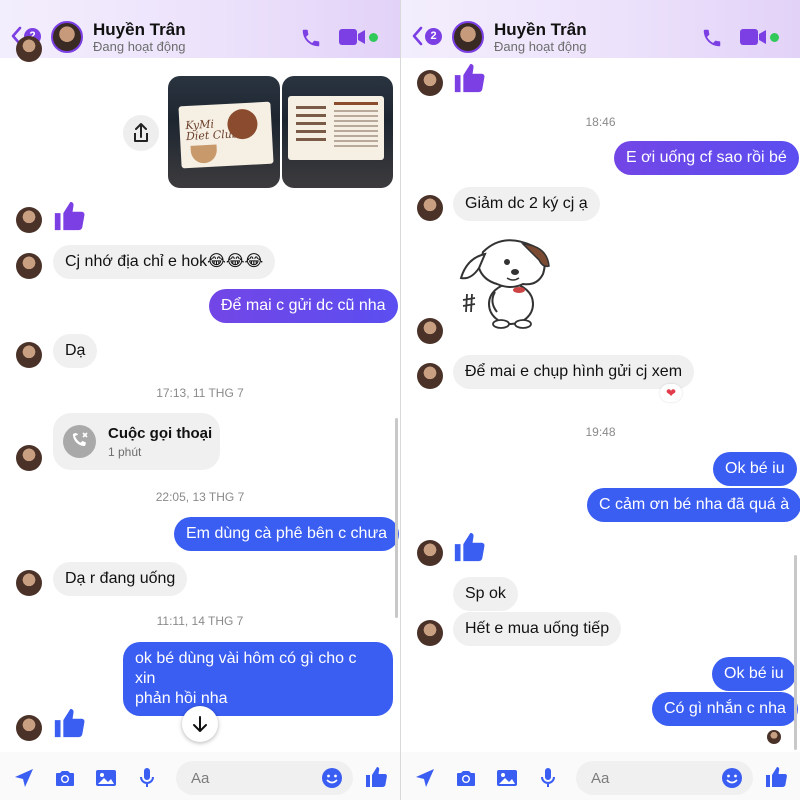  Describe the element at coordinates (80, 439) in the screenshot. I see `call-icon` at that location.